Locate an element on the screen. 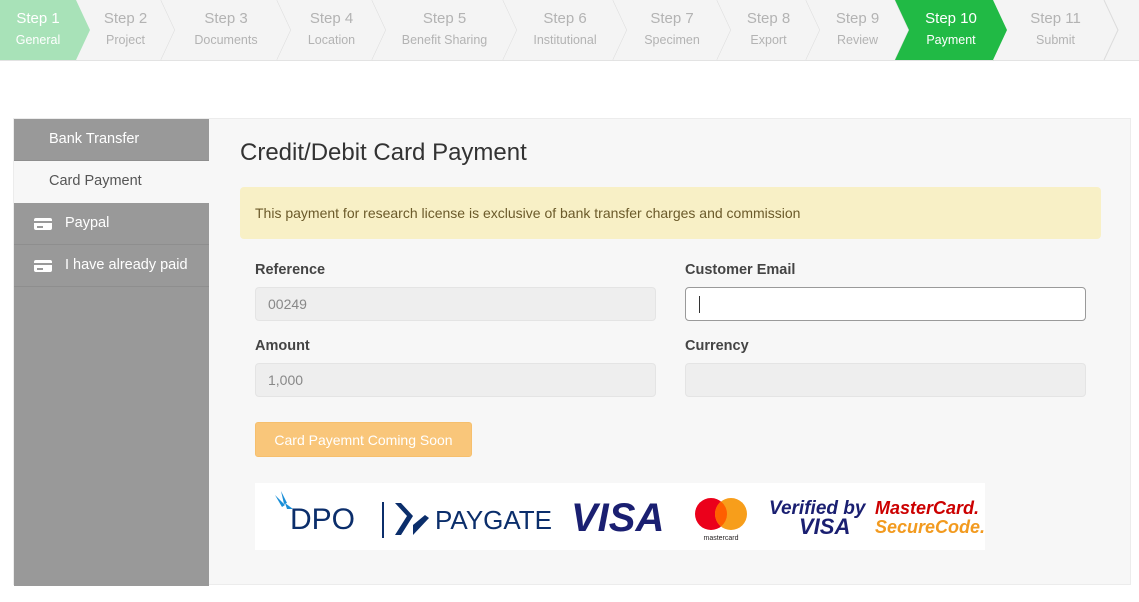 This screenshot has height=602, width=1139. step-number: Step 11 is located at coordinates (1055, 18).